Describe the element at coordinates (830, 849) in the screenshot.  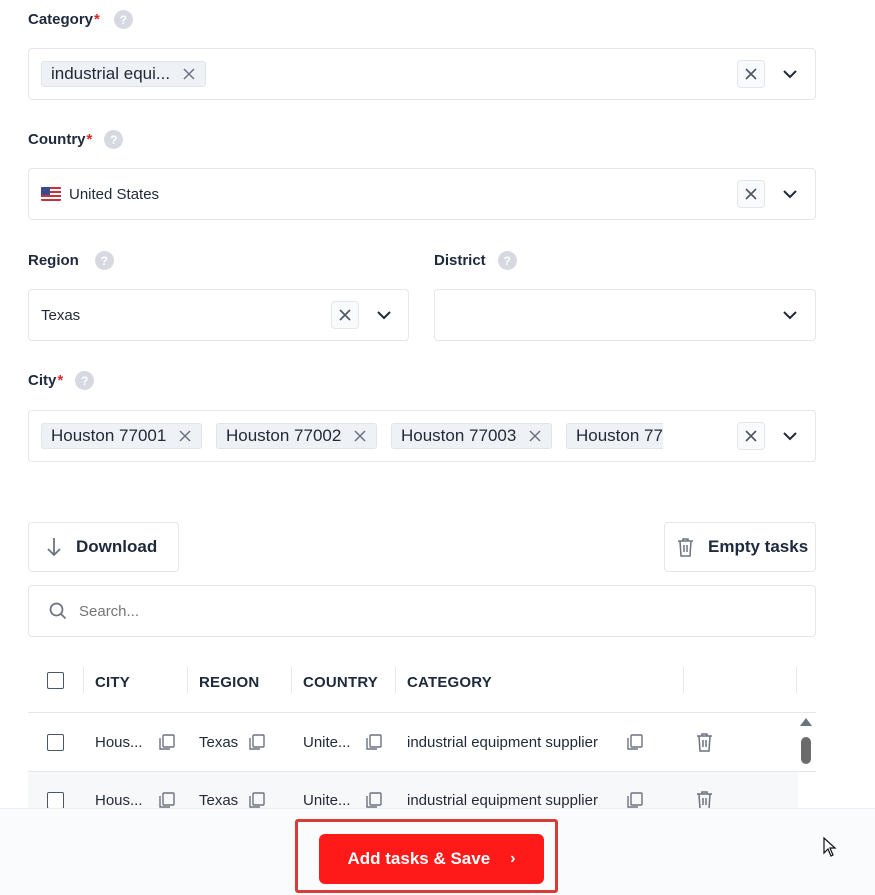
I see `mouse-cursor-icon` at that location.